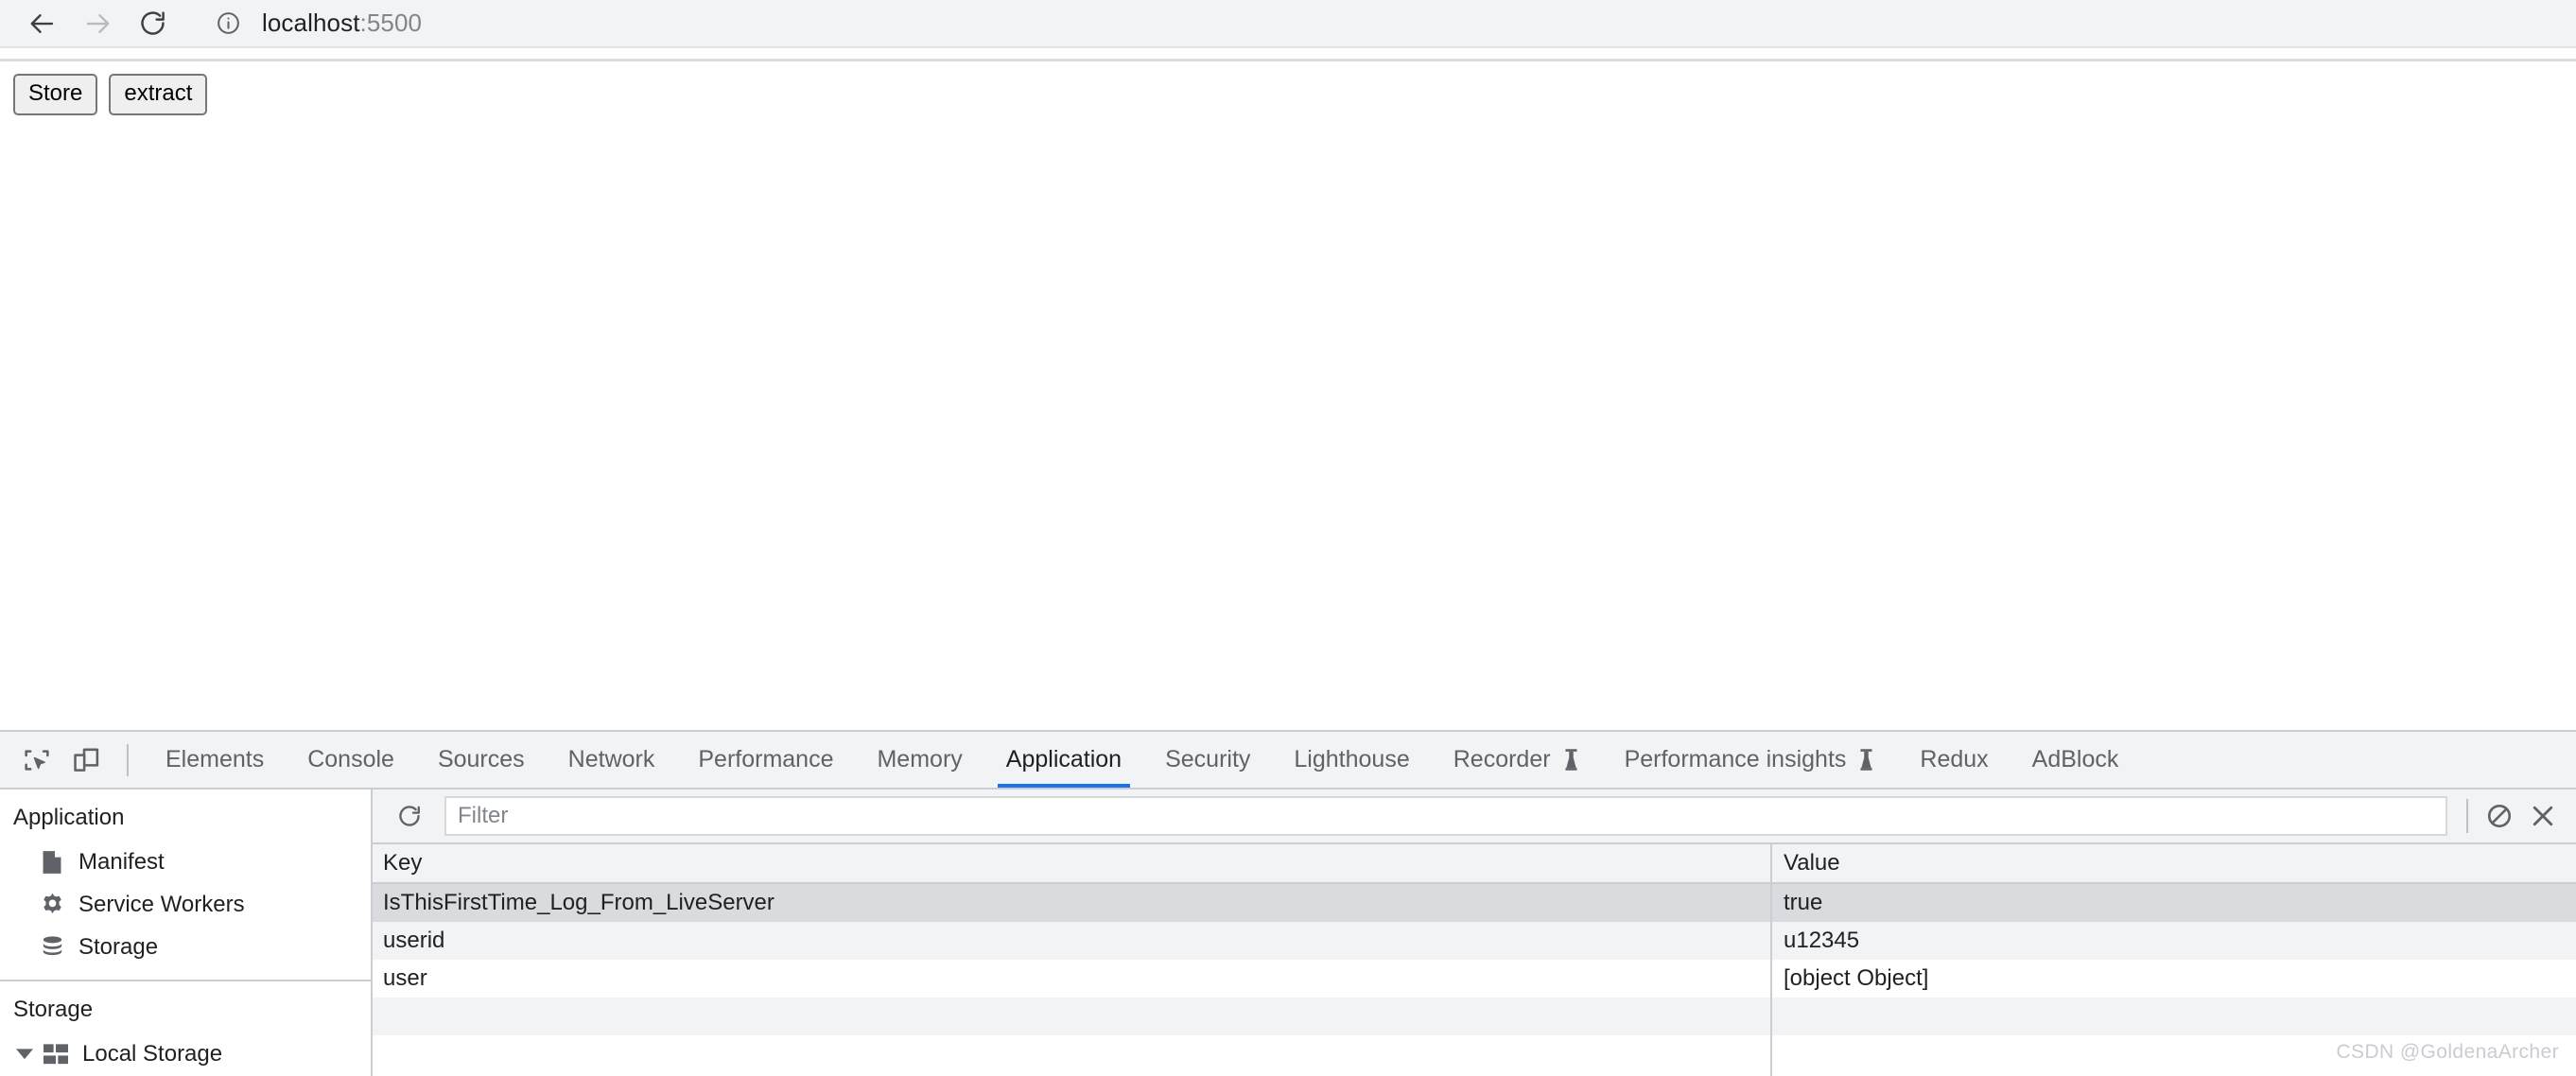  What do you see at coordinates (1822, 940) in the screenshot?
I see `cell-value: u12345` at bounding box center [1822, 940].